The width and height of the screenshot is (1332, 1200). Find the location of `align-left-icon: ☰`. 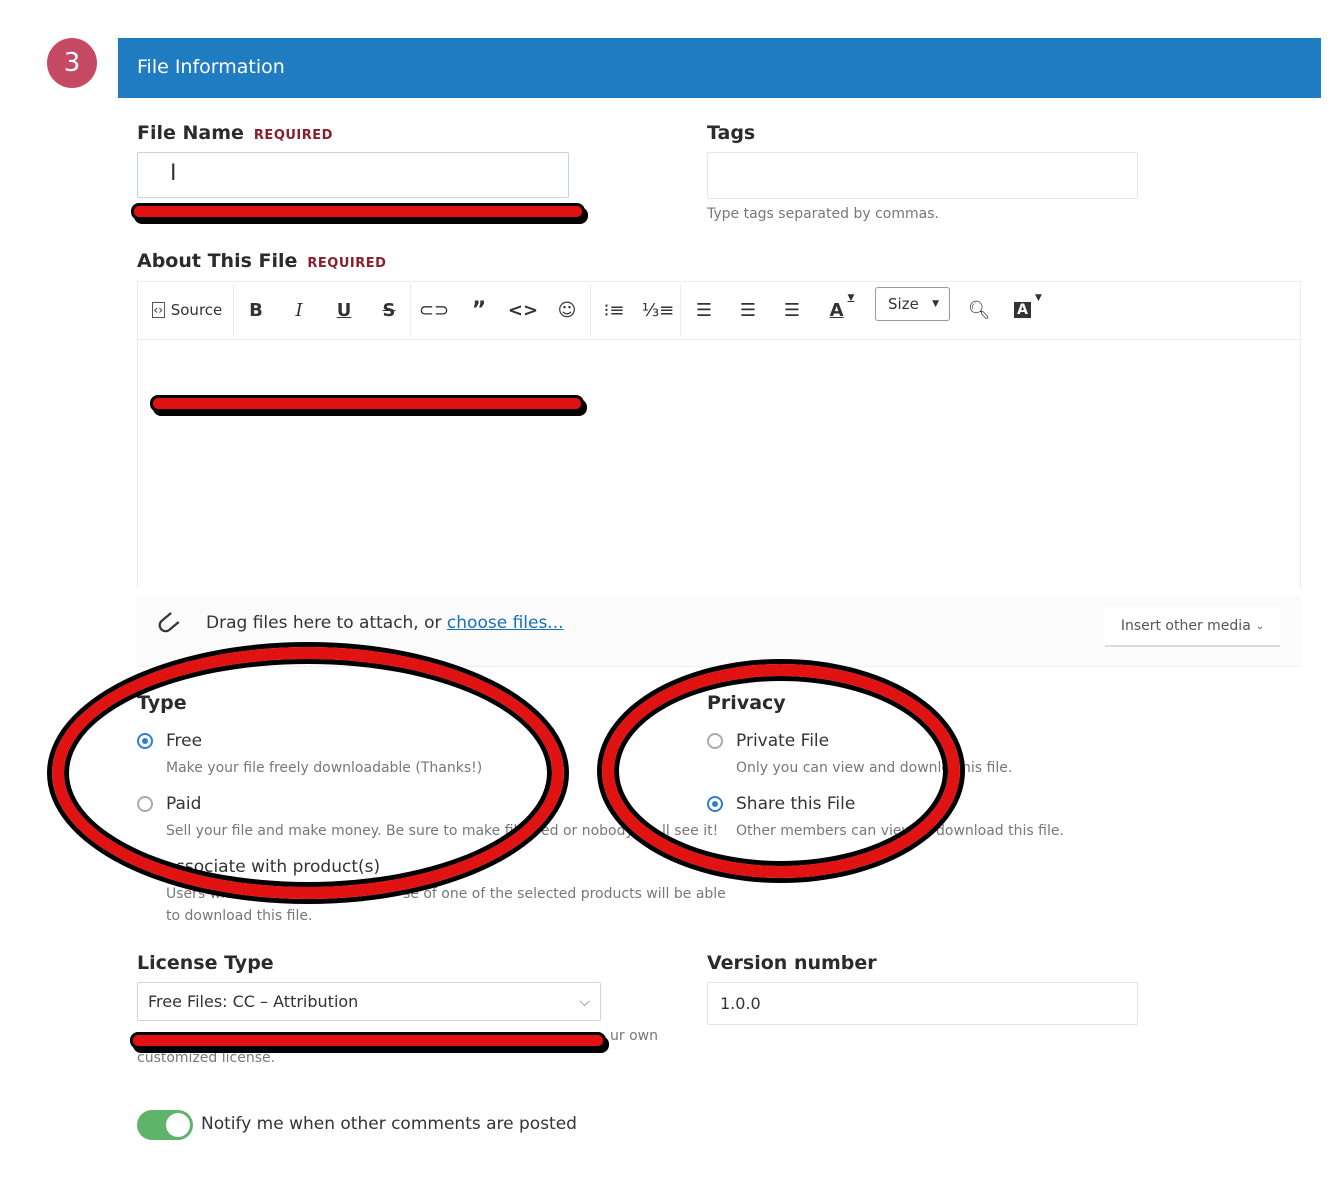

align-left-icon: ☰ is located at coordinates (704, 310).